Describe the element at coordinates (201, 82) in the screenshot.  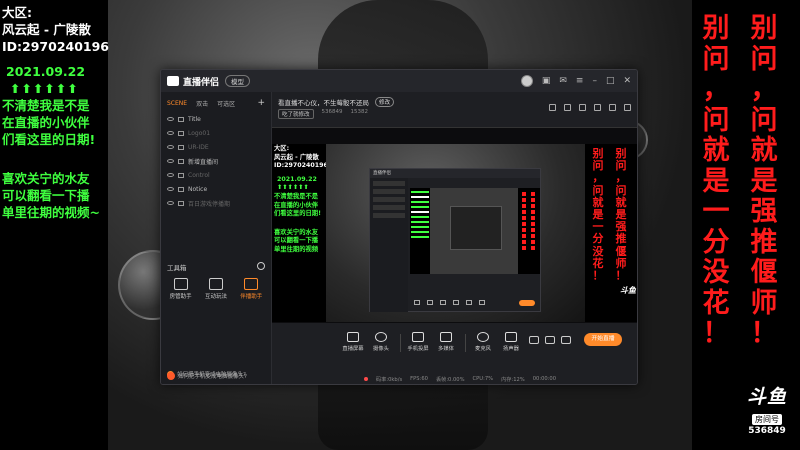
I see `app-name: 直播伴侣` at that location.